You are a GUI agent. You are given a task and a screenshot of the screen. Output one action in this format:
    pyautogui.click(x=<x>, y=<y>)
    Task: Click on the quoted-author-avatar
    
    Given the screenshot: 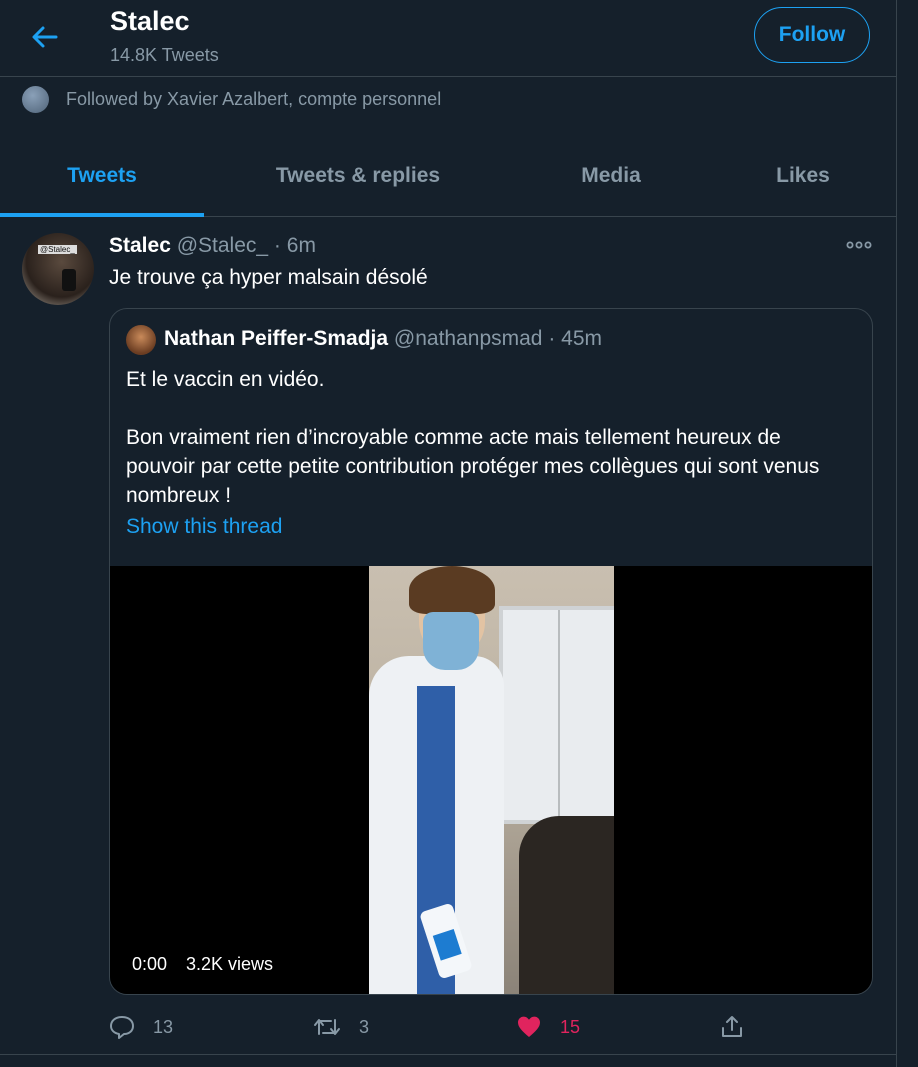 What is the action you would take?
    pyautogui.click(x=141, y=340)
    